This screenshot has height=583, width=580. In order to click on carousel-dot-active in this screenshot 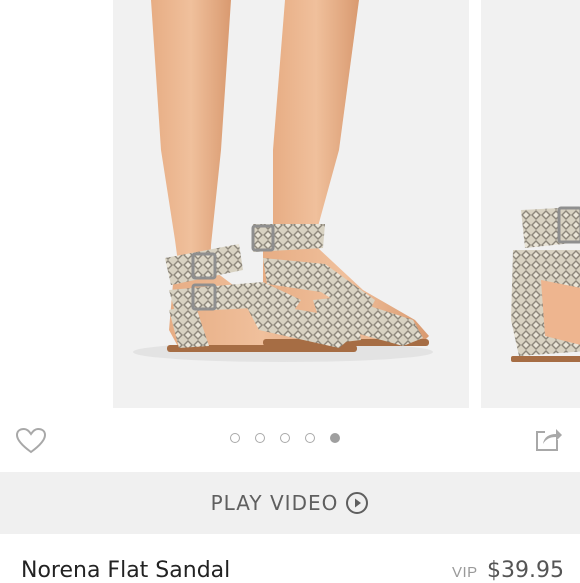, I will do `click(335, 438)`.